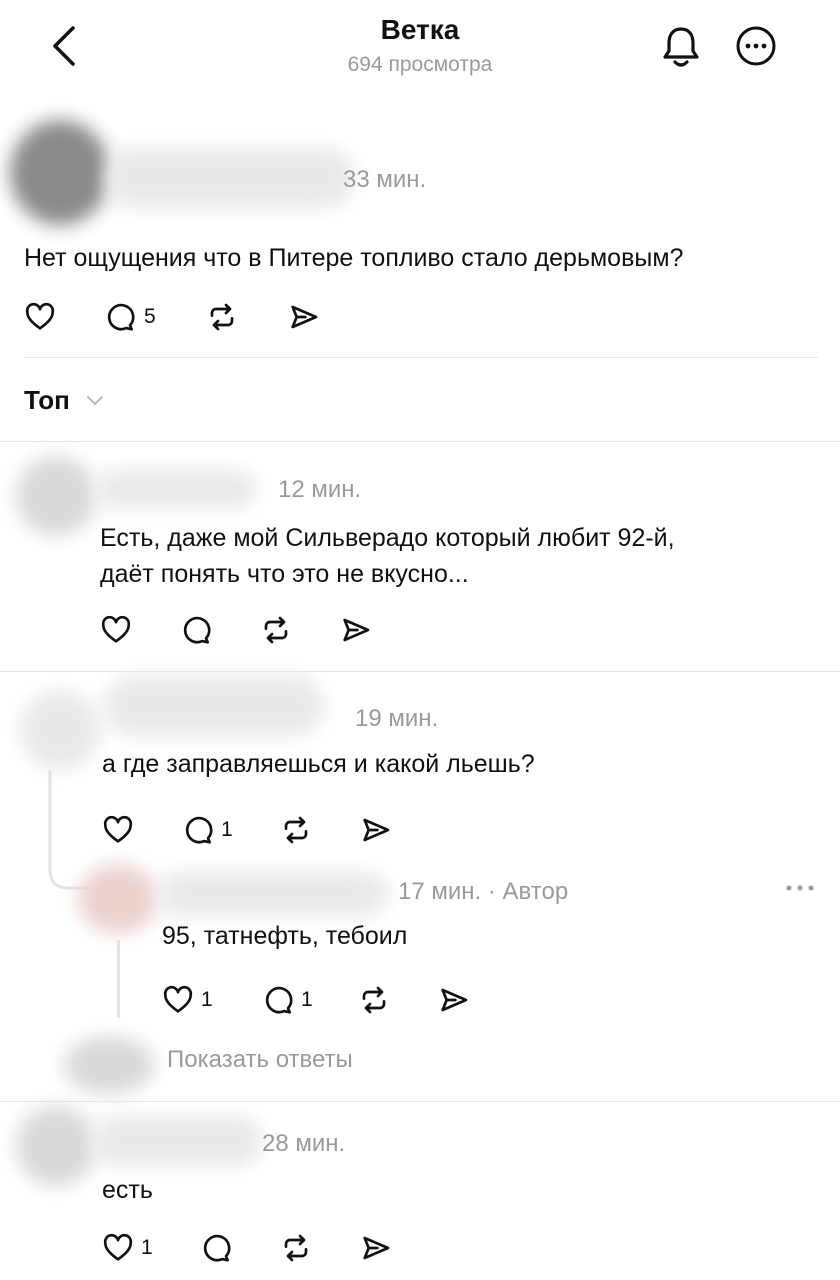  Describe the element at coordinates (118, 979) in the screenshot. I see `reply-thread-line` at that location.